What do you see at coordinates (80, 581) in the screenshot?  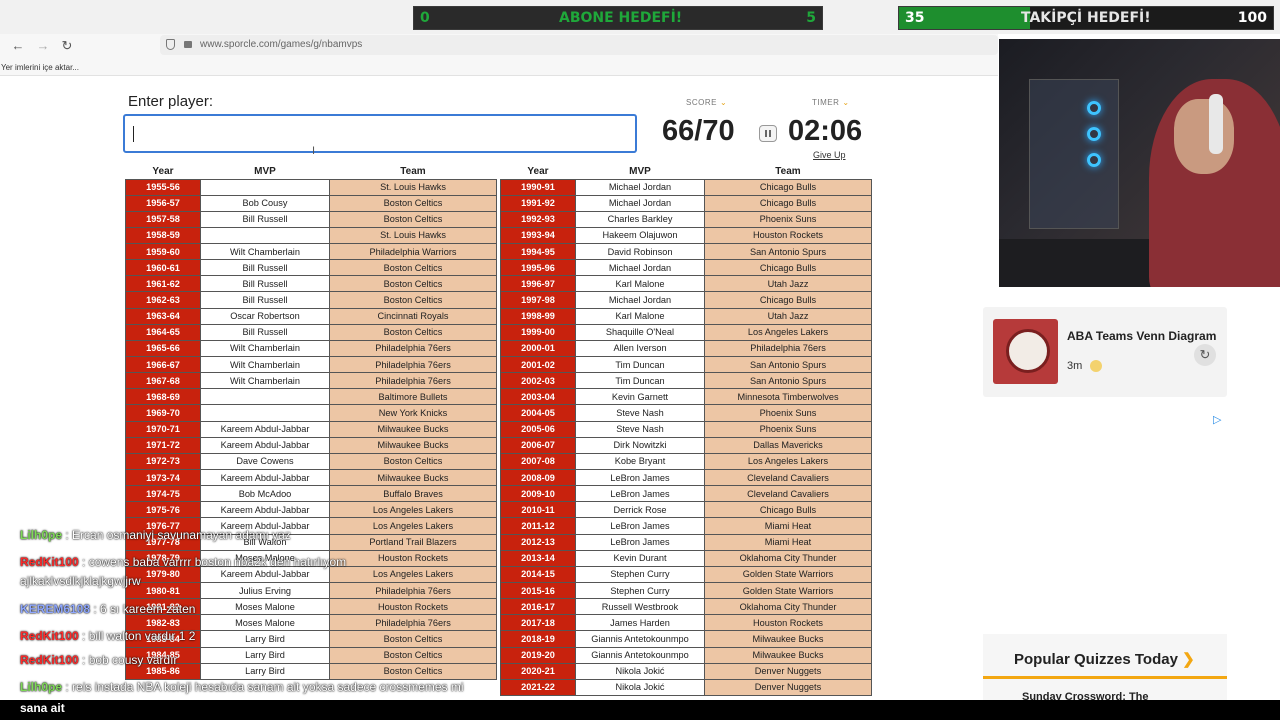 I see `chat-message: ajlkaklvsdlkjklajkgwjjrw` at bounding box center [80, 581].